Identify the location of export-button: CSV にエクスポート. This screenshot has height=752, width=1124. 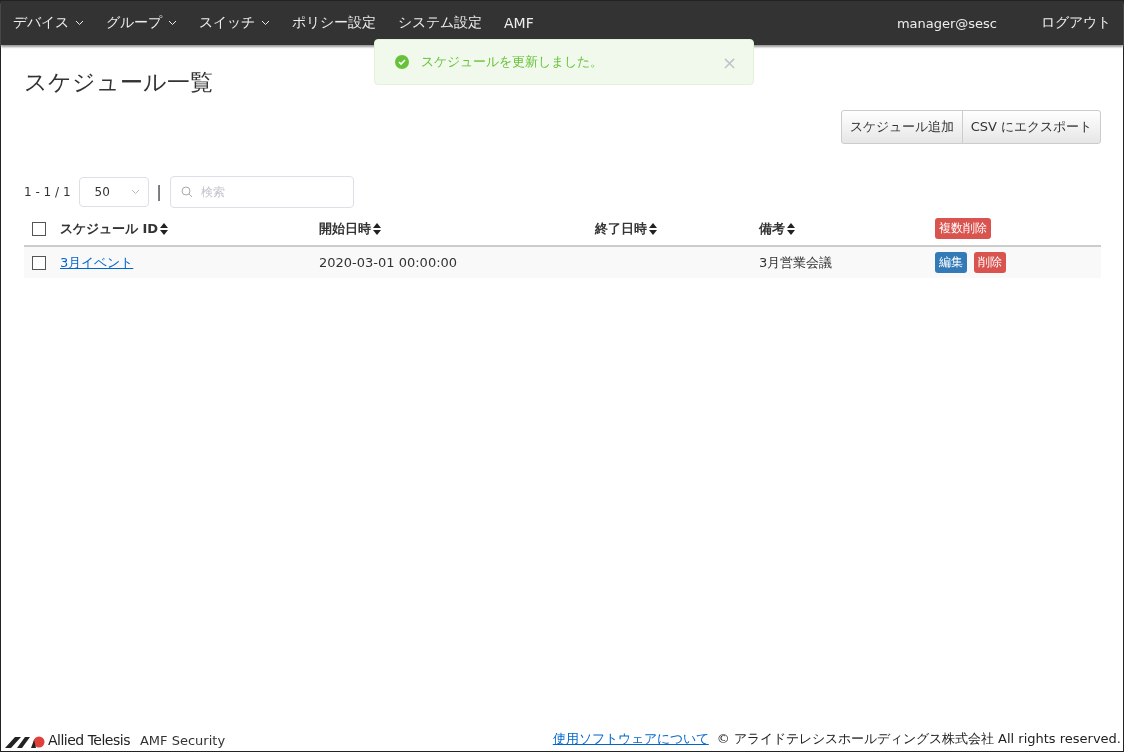
(1031, 127).